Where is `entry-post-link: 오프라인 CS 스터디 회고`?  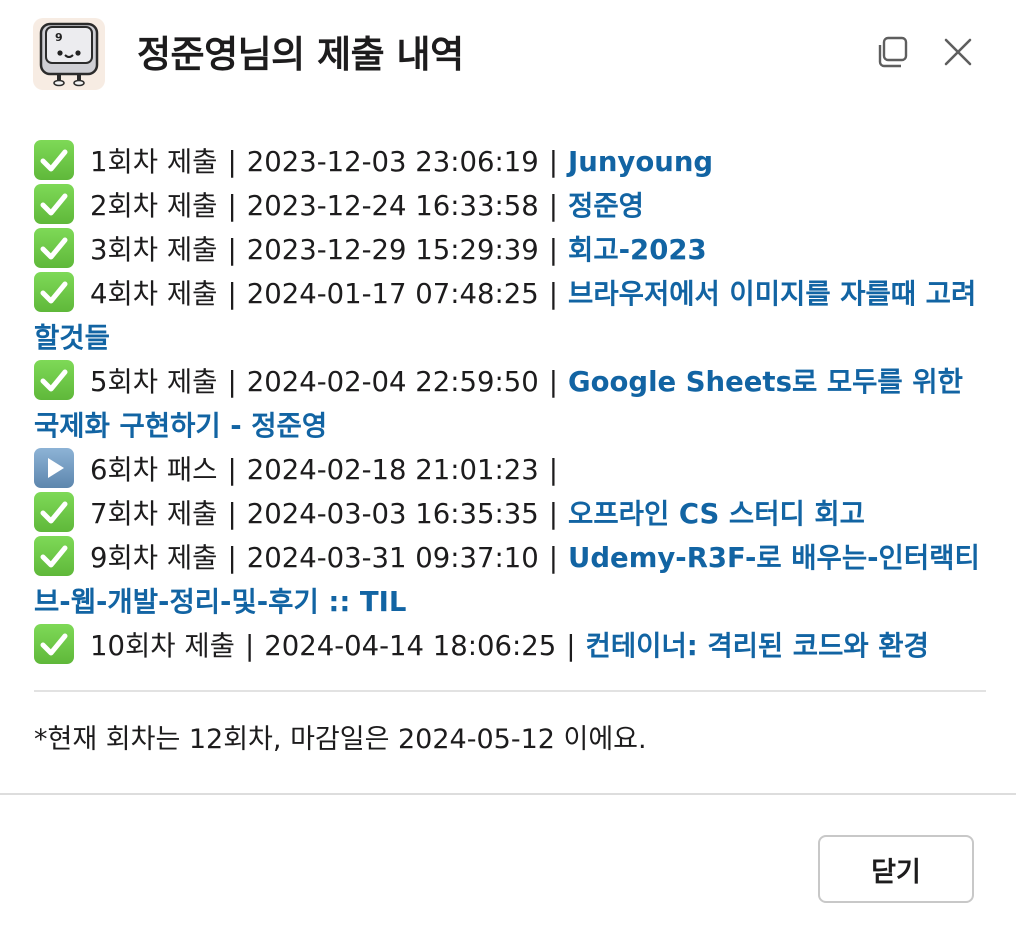 entry-post-link: 오프라인 CS 스터디 회고 is located at coordinates (716, 514).